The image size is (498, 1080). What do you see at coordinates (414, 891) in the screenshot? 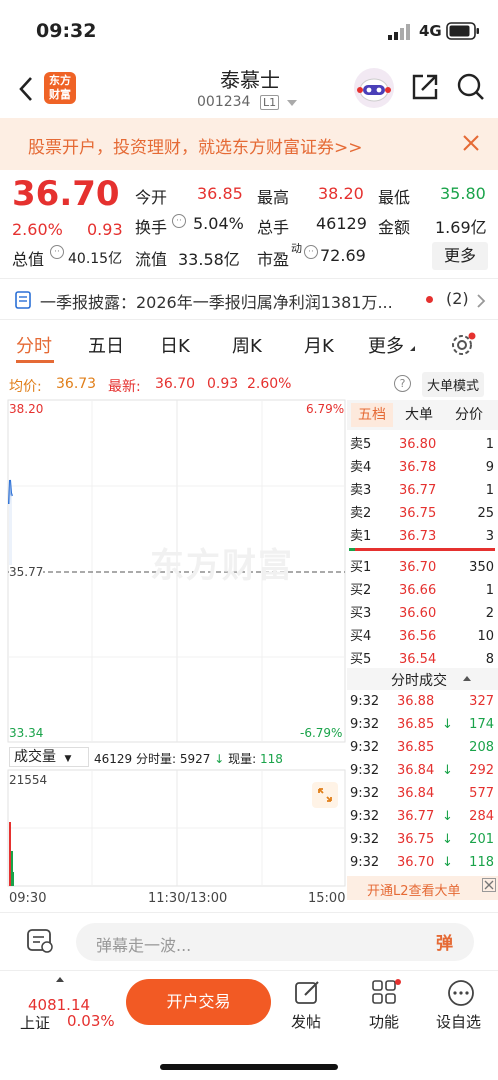
I see `l2-promo-text: 开通L2查看大单` at bounding box center [414, 891].